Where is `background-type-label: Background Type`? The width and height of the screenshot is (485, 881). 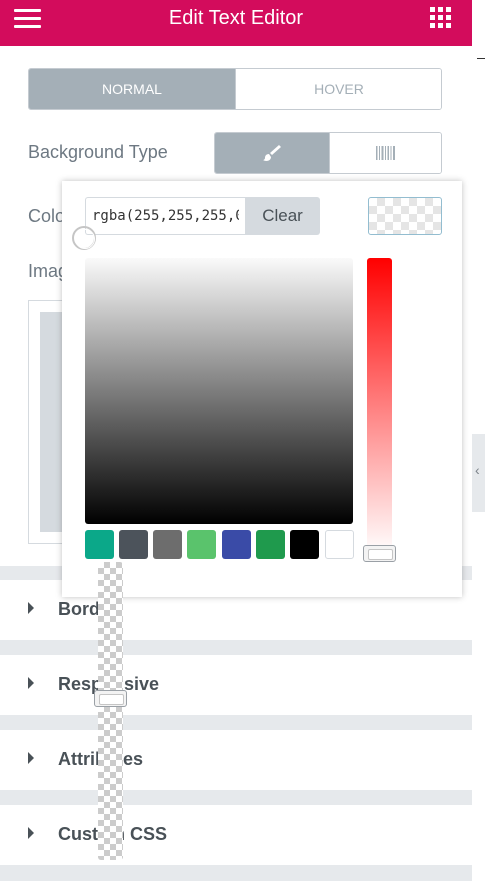 background-type-label: Background Type is located at coordinates (98, 152).